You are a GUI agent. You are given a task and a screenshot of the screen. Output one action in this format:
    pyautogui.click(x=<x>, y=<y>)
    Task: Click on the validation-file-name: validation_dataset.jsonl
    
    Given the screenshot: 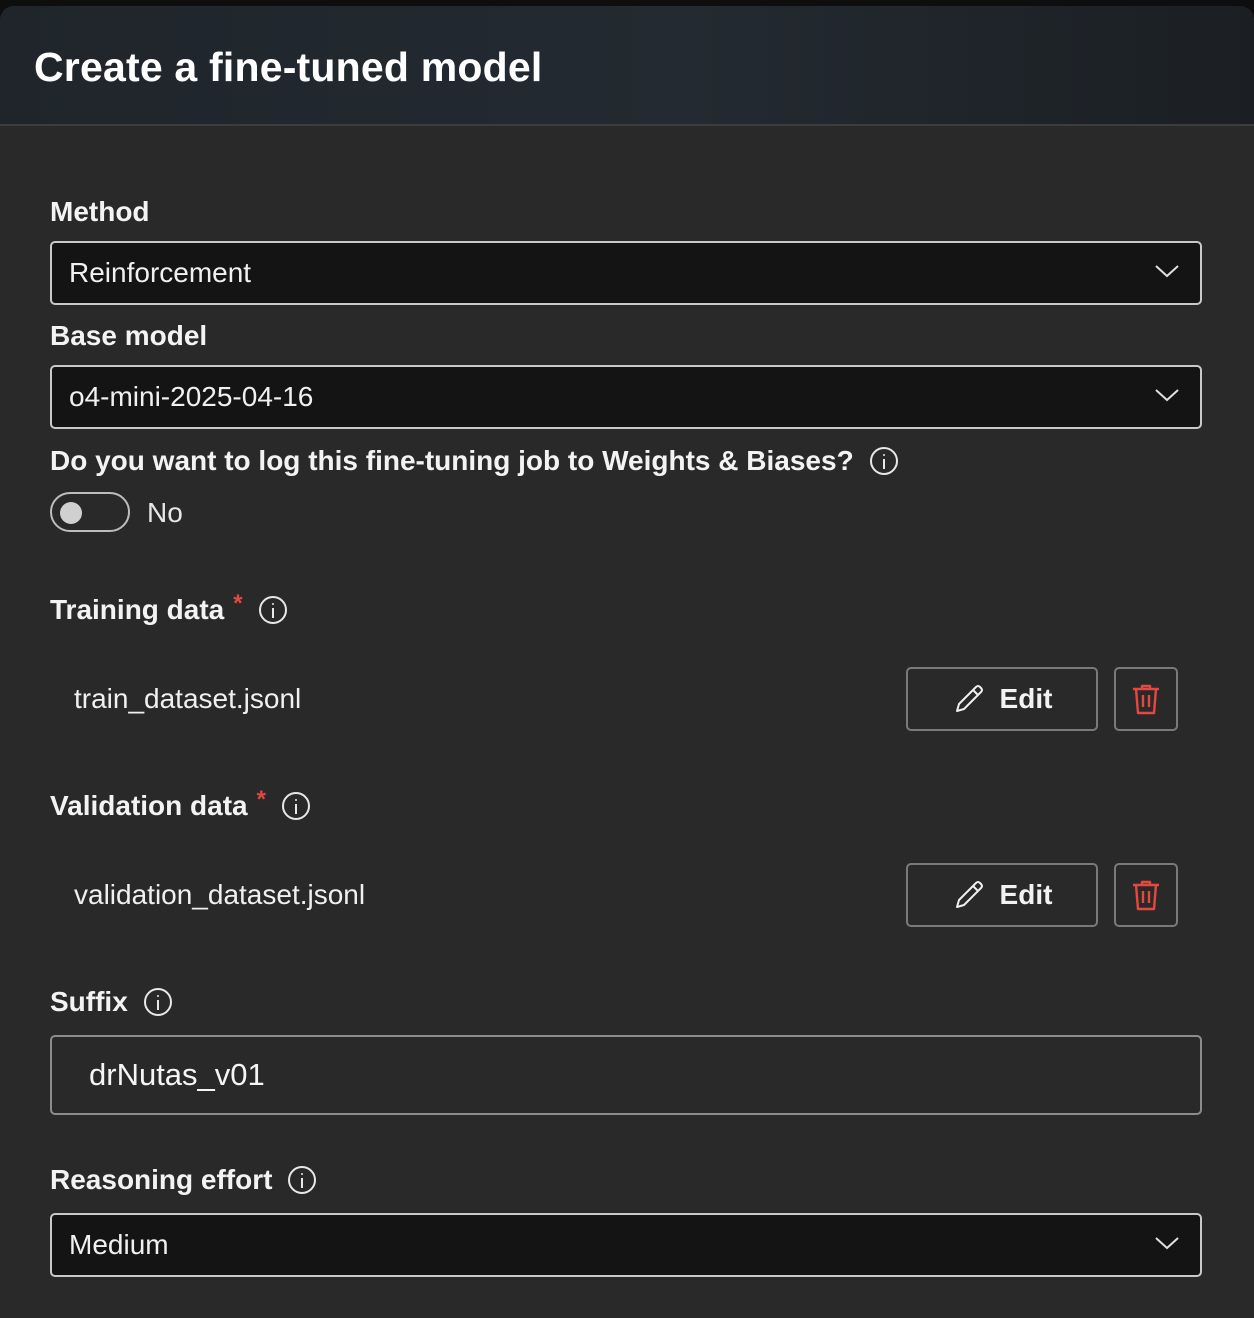 What is the action you would take?
    pyautogui.click(x=220, y=894)
    